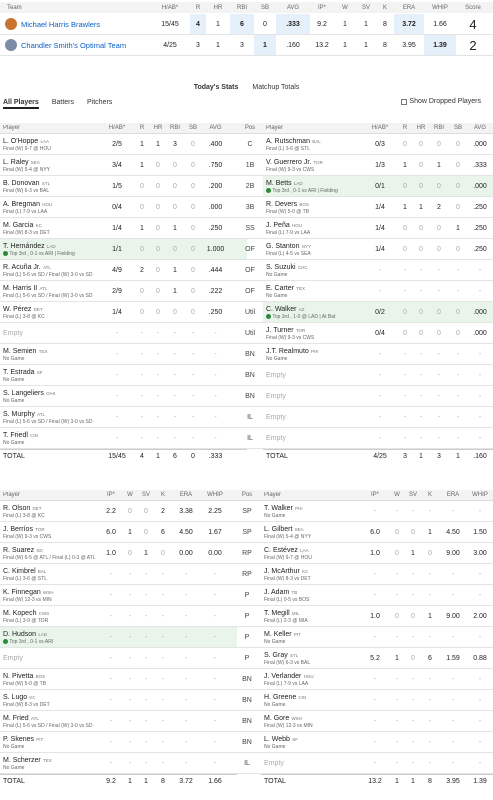 Image resolution: width=493 pixels, height=800 pixels. Describe the element at coordinates (313, 165) in the screenshot. I see `player-cell: V. Guerrero Jr. TOR Final (W) 9-3 vs CWS` at that location.